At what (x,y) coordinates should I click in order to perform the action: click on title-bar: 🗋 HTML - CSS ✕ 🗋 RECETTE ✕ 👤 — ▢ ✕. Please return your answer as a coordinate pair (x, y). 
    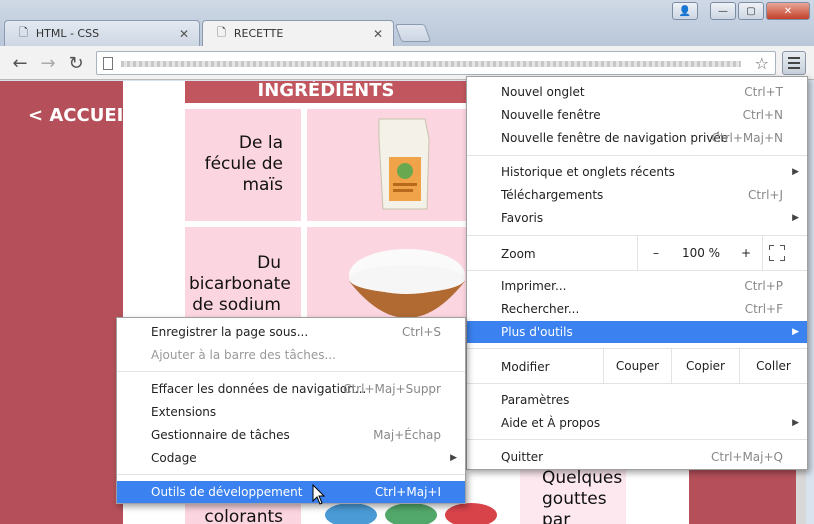
    Looking at the image, I should click on (407, 23).